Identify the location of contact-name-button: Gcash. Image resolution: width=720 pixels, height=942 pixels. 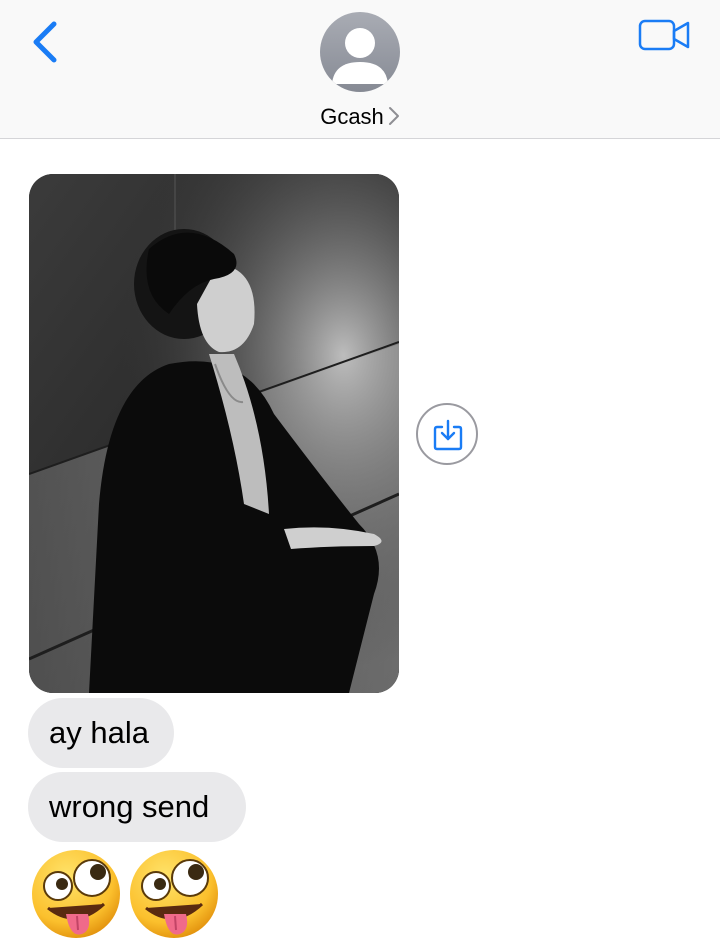
(360, 117).